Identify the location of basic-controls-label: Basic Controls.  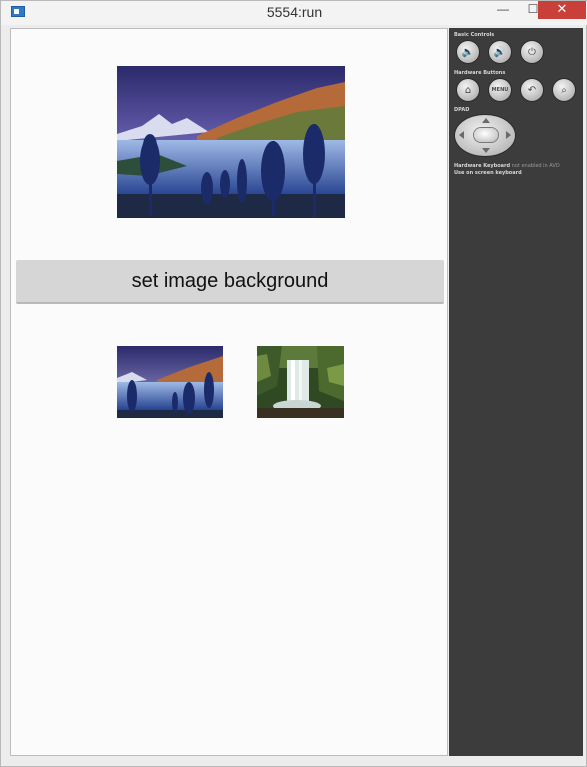
(474, 35).